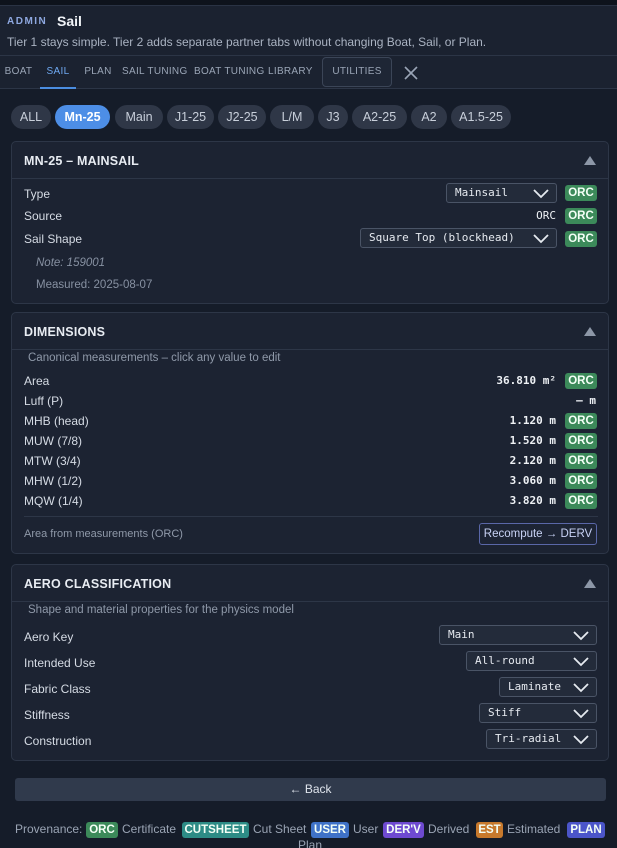 The height and width of the screenshot is (848, 617). What do you see at coordinates (310, 331) in the screenshot?
I see `dimensions-panel-header: DIMENSIONS` at bounding box center [310, 331].